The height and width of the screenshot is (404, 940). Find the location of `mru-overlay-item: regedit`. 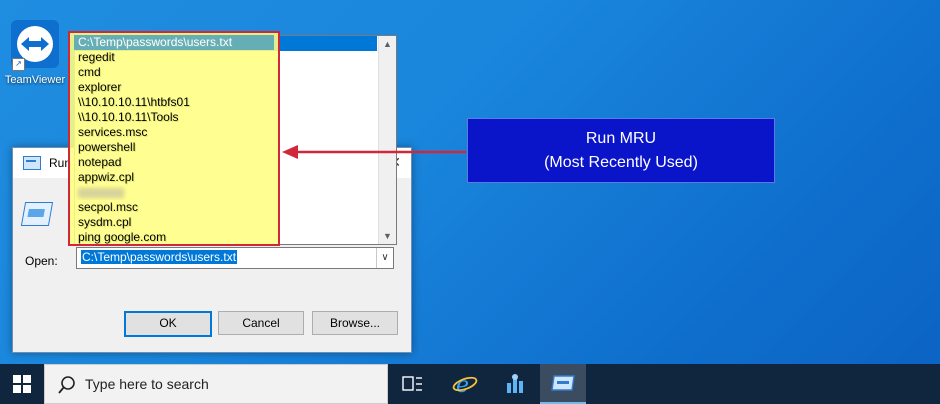

mru-overlay-item: regedit is located at coordinates (96, 57).